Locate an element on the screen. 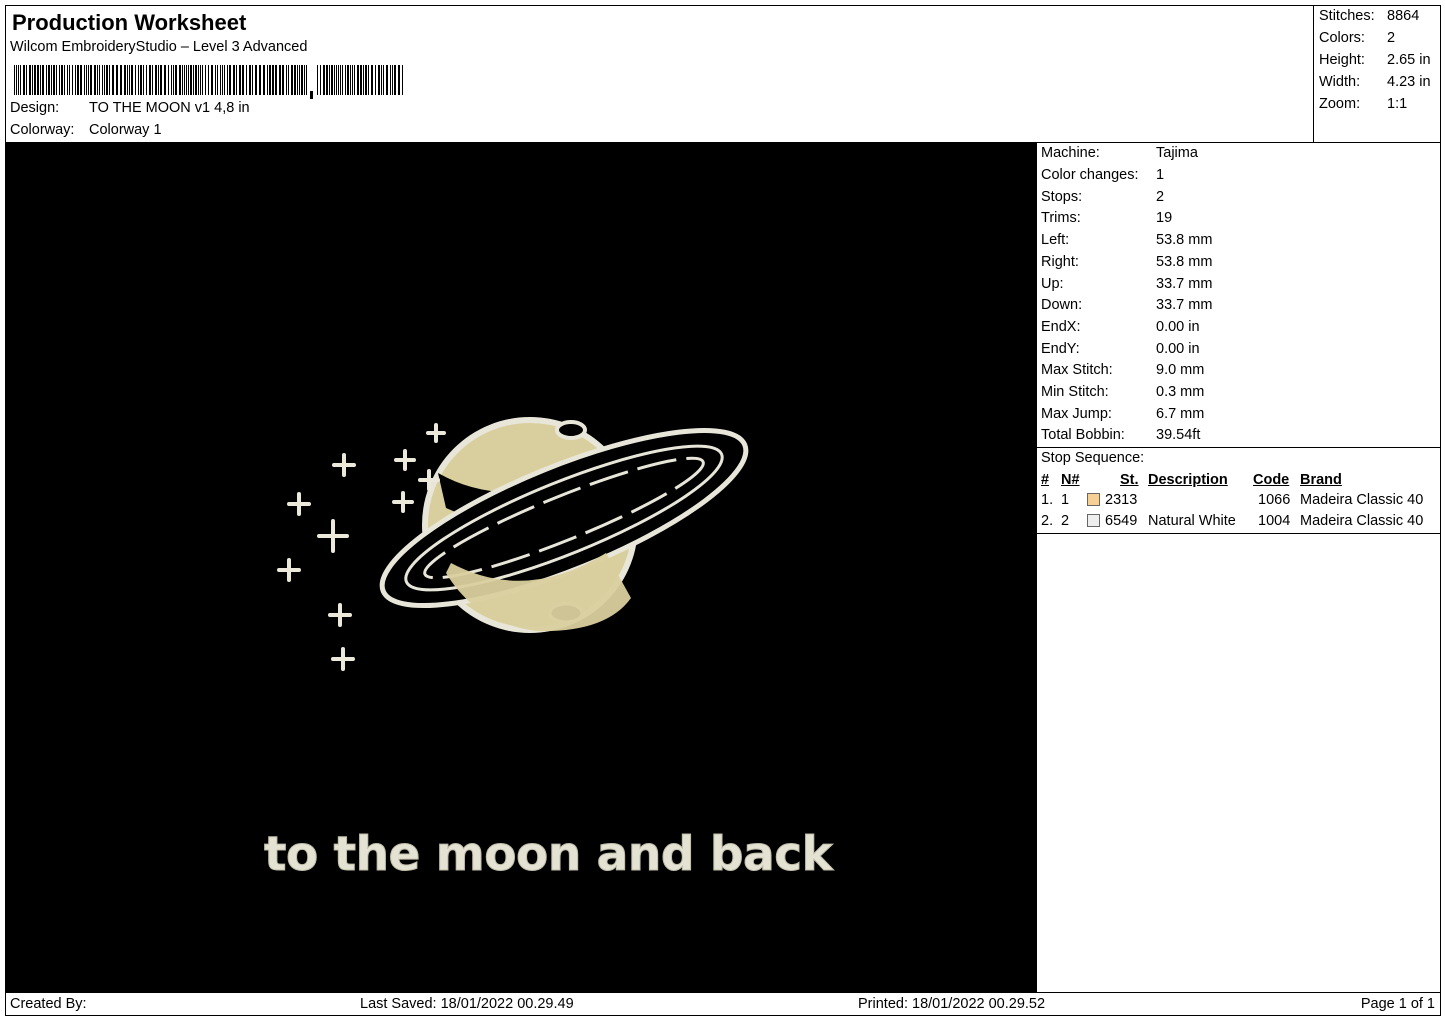  height-value: 2.65 in is located at coordinates (1409, 60).